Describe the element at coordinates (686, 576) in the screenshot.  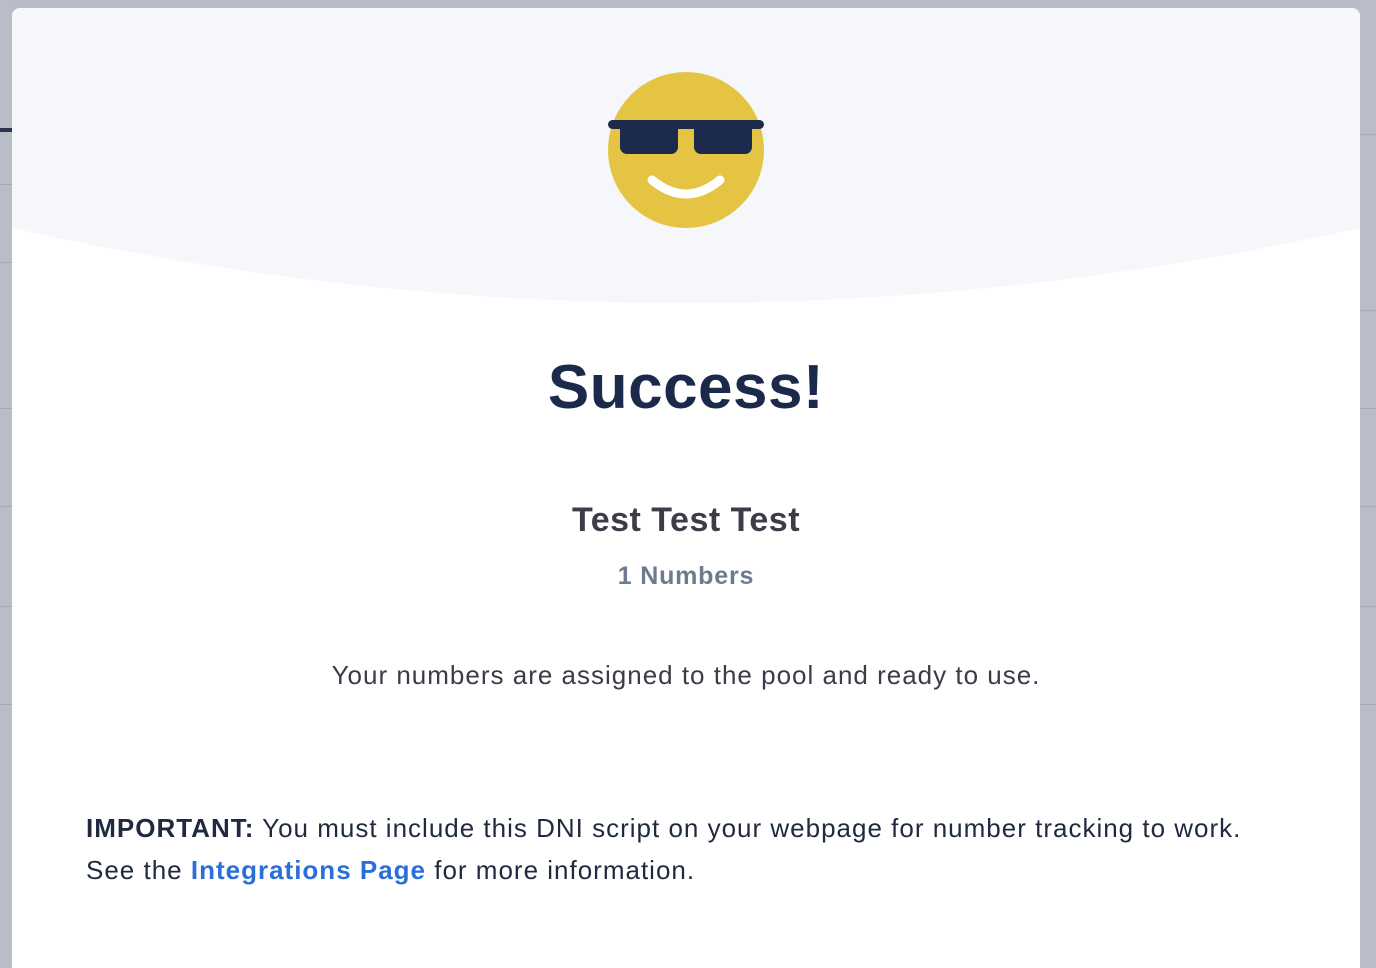
I see `pool-number-count: 1 Numbers` at that location.